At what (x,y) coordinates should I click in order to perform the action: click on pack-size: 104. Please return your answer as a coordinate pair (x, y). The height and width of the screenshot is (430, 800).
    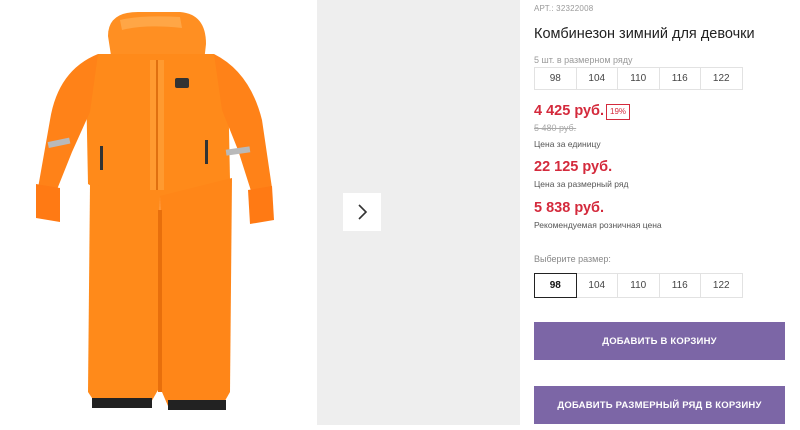
    Looking at the image, I should click on (596, 78).